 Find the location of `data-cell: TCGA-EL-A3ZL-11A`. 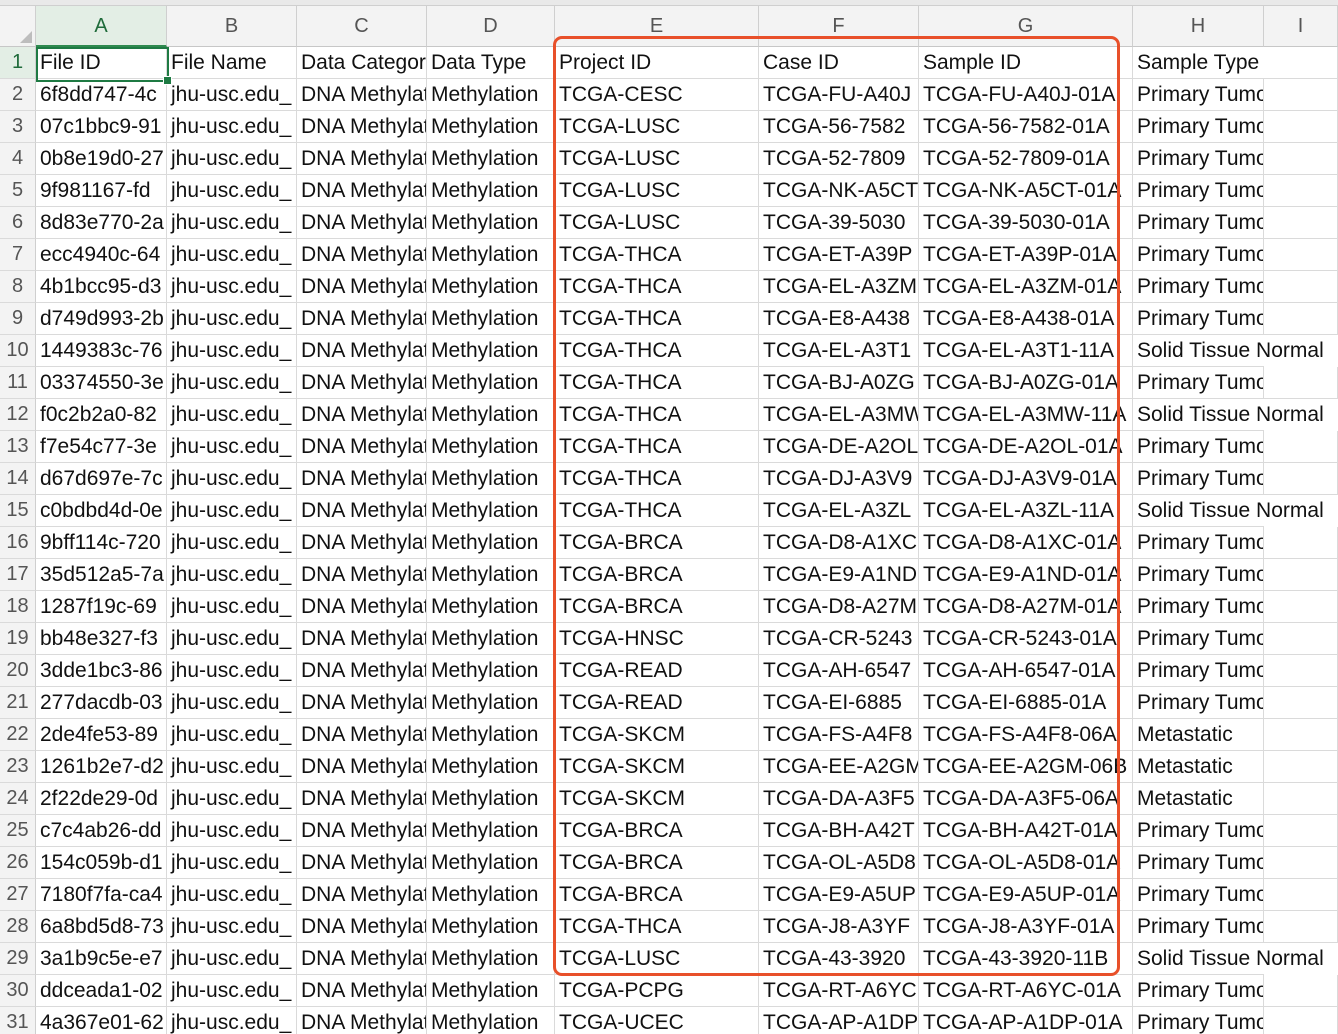

data-cell: TCGA-EL-A3ZL-11A is located at coordinates (1026, 511).